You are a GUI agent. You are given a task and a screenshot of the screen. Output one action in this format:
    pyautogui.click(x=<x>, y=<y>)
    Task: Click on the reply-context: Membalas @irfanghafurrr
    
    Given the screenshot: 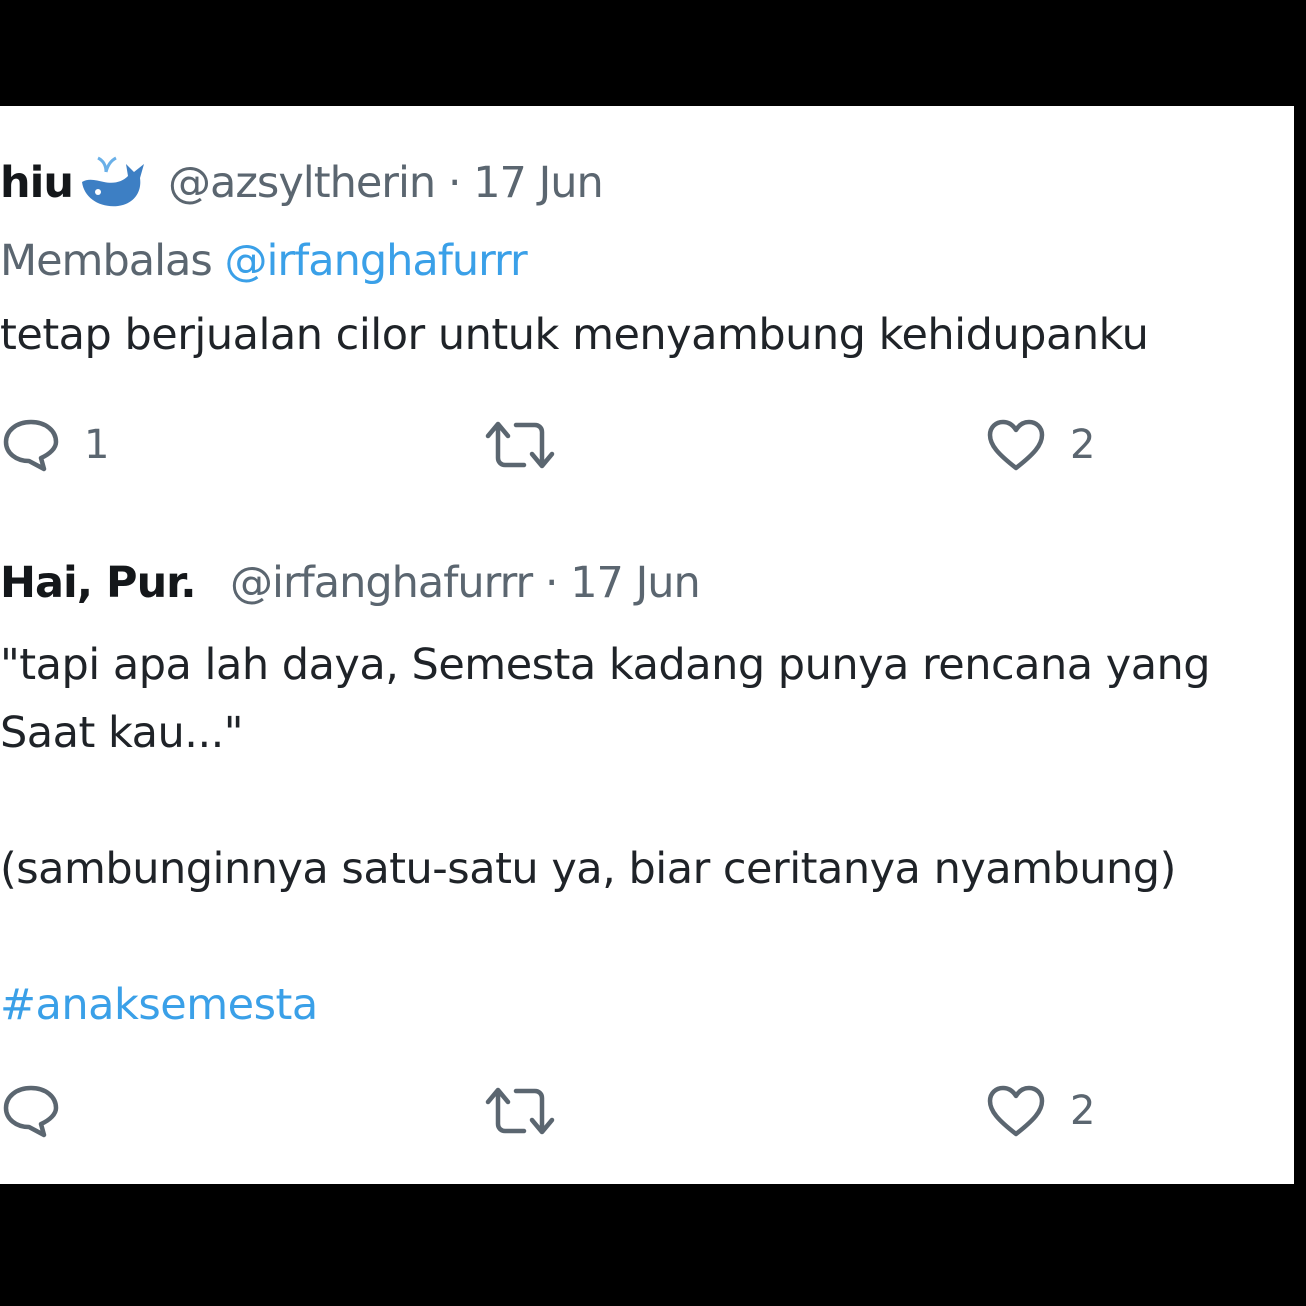 What is the action you would take?
    pyautogui.click(x=264, y=261)
    